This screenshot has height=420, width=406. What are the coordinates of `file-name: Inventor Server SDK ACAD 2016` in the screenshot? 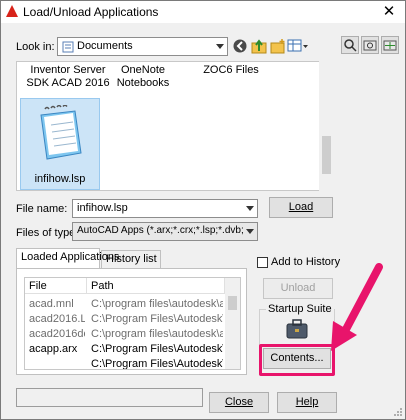 It's located at (68, 76).